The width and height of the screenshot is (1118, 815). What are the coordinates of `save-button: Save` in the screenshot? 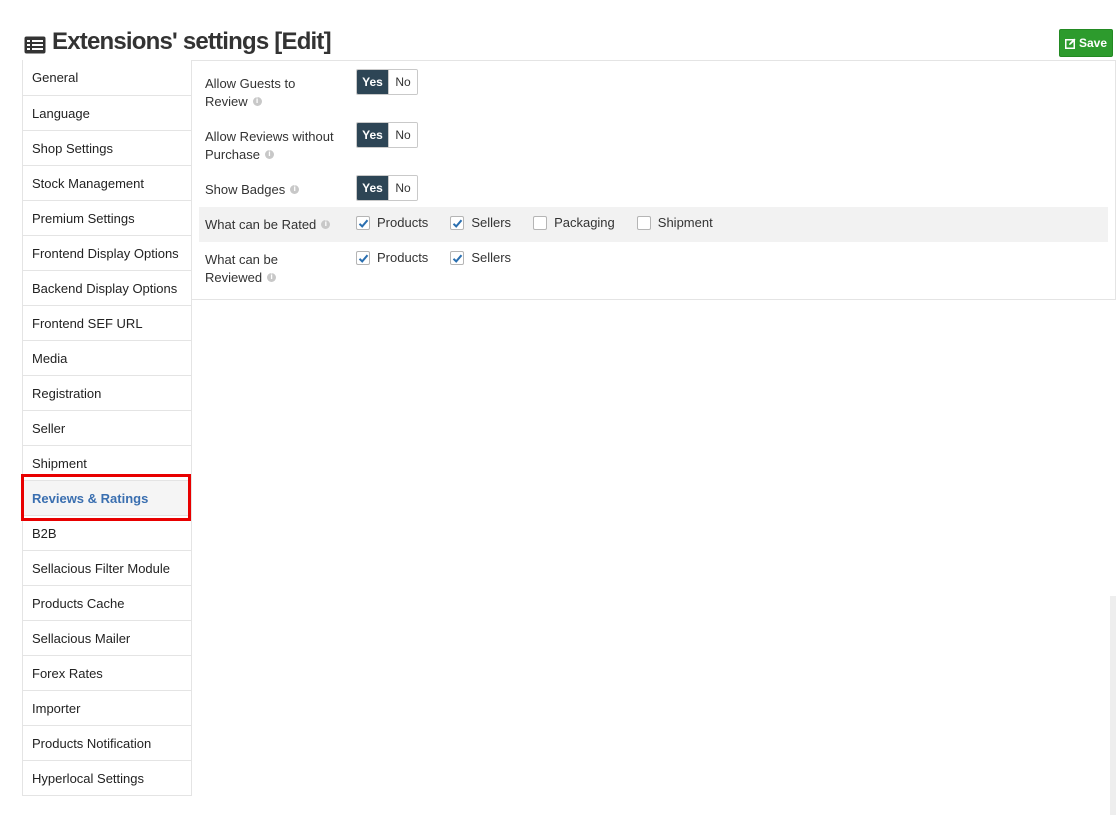 It's located at (1086, 43).